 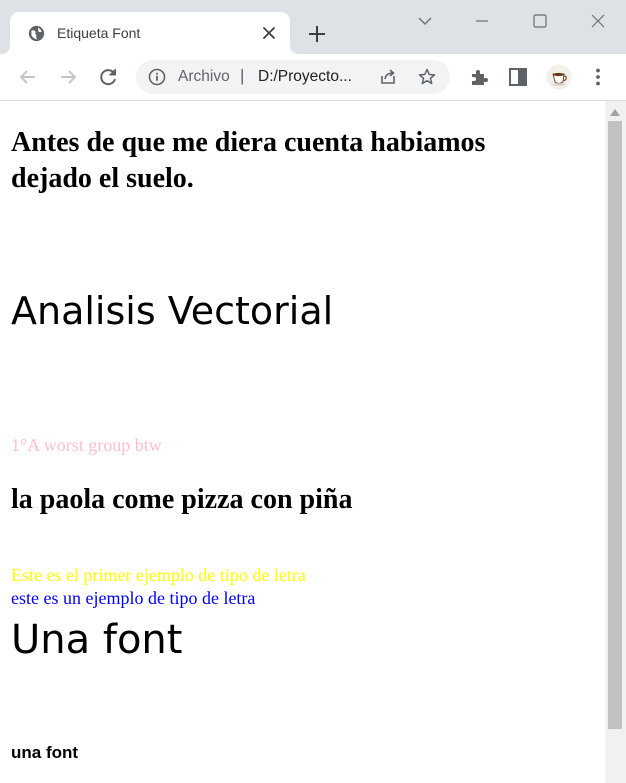 What do you see at coordinates (182, 499) in the screenshot?
I see `pizza-text: la paola come pizza con piña` at bounding box center [182, 499].